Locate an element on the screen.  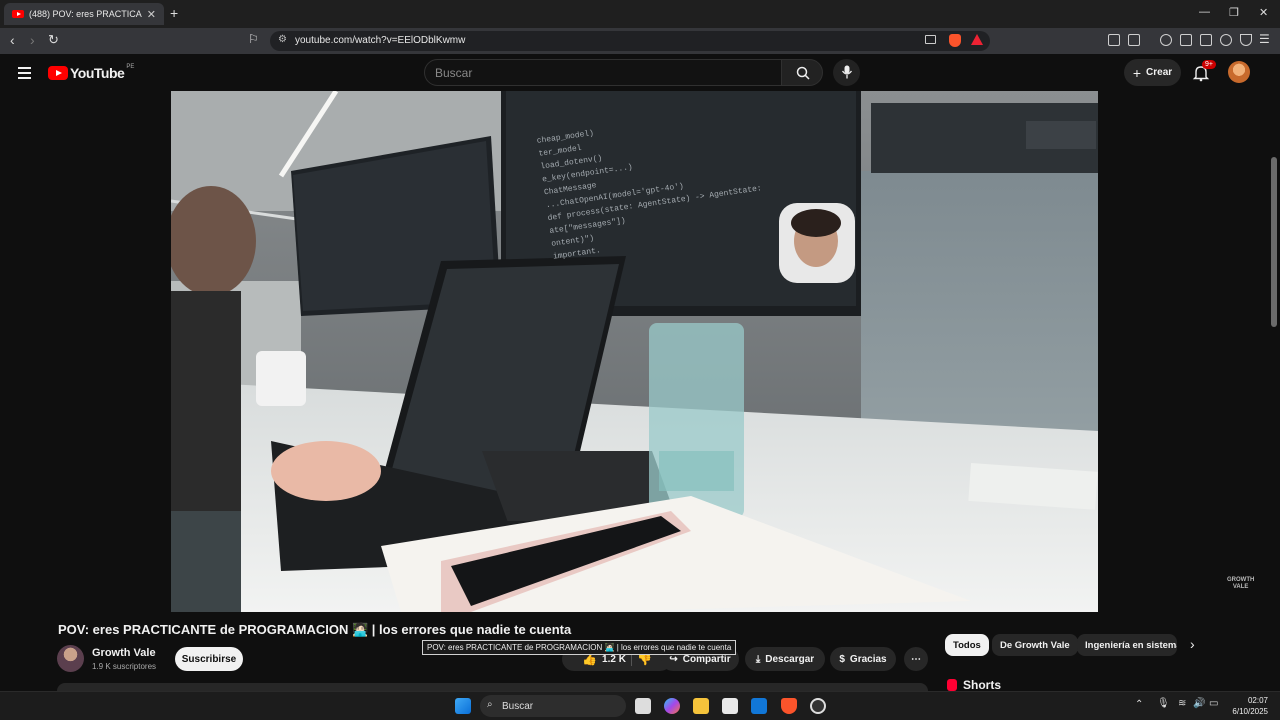
microsoft-store-icon is located at coordinates (730, 706).